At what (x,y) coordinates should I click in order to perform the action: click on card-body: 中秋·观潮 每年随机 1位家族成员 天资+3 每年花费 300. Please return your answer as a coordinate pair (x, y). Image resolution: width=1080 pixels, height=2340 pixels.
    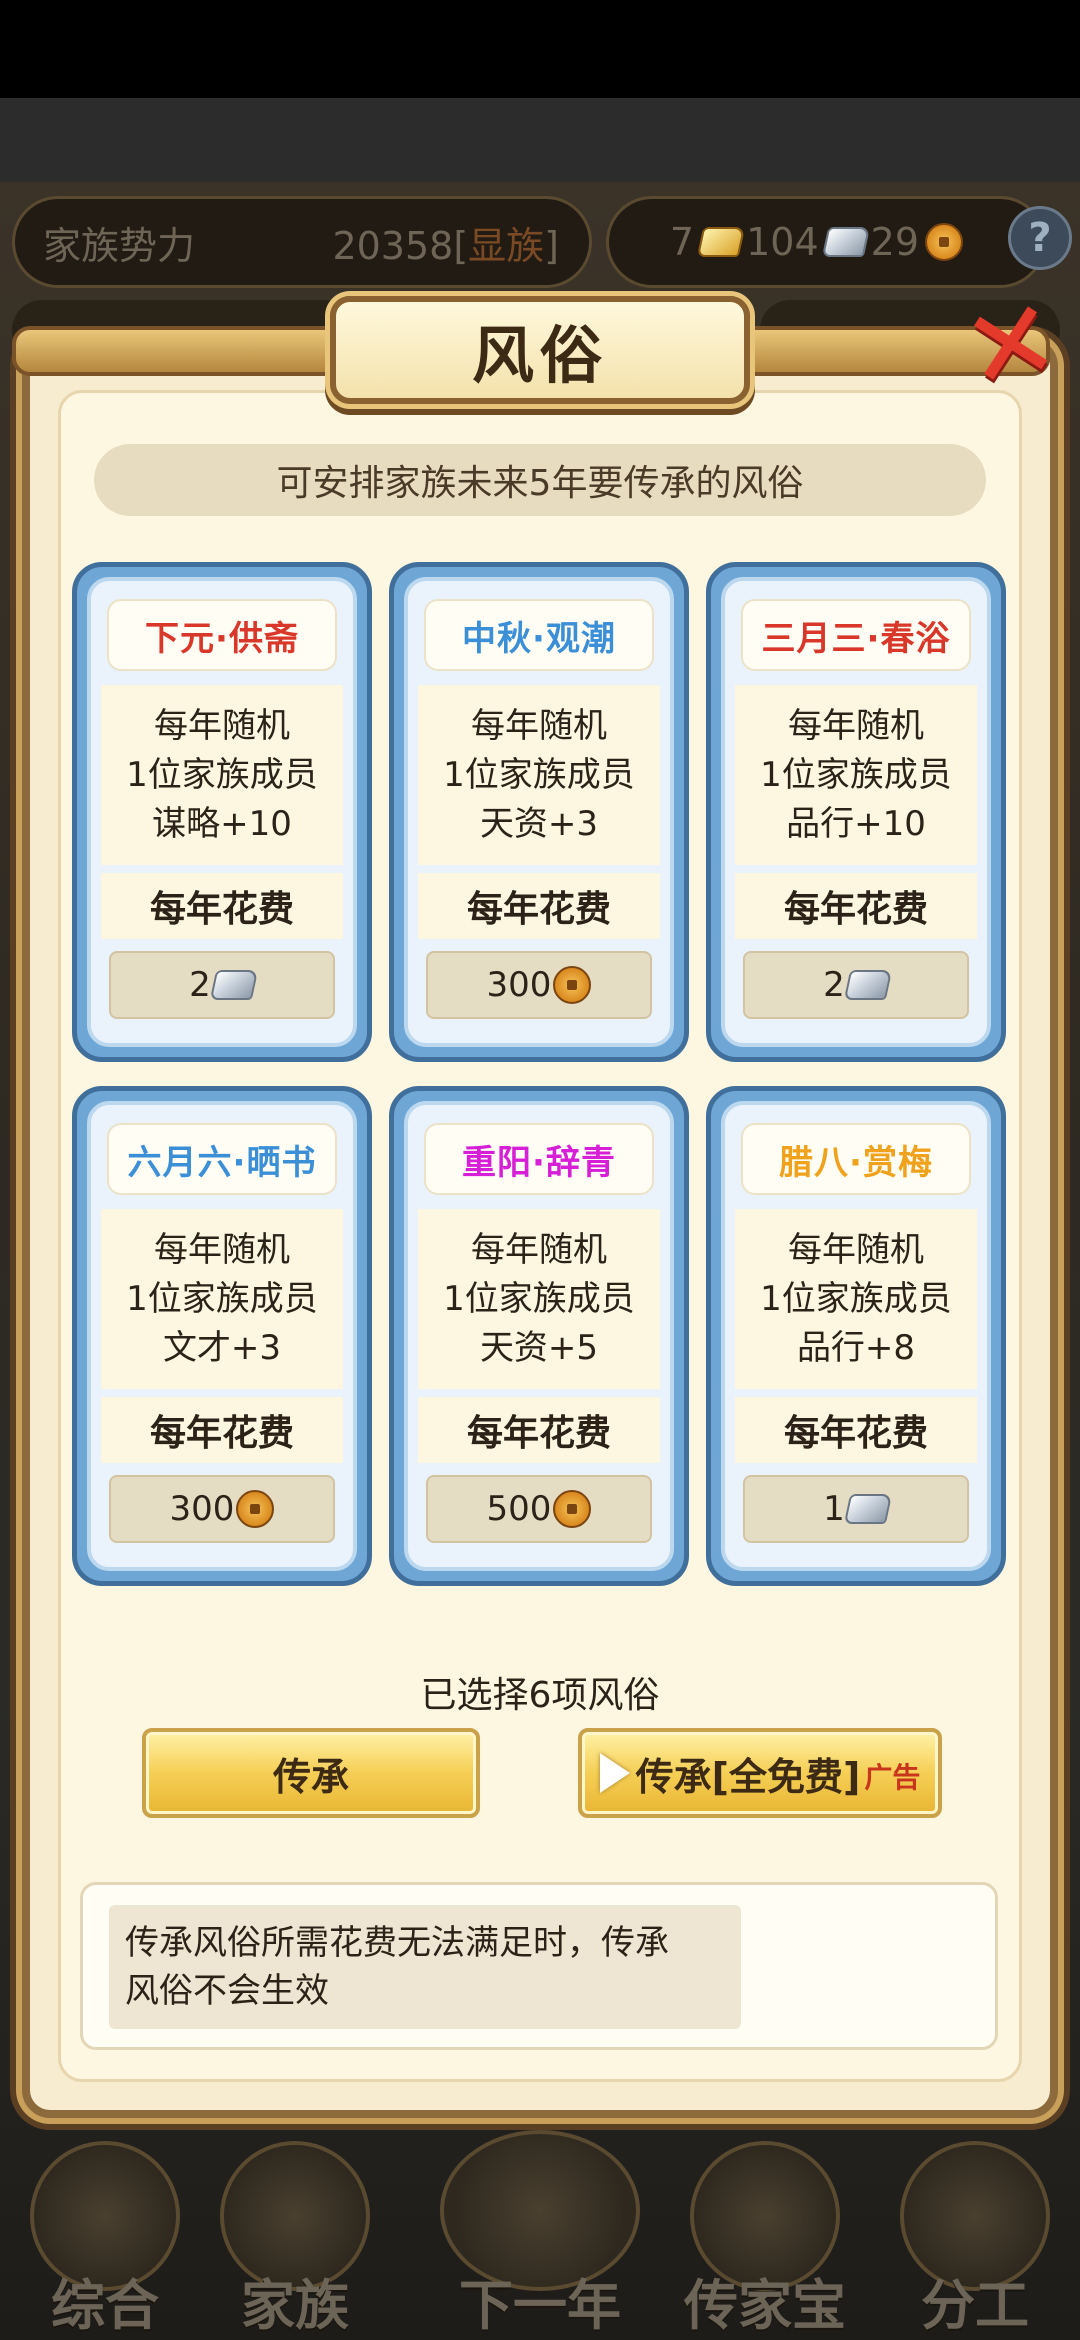
    Looking at the image, I should click on (539, 812).